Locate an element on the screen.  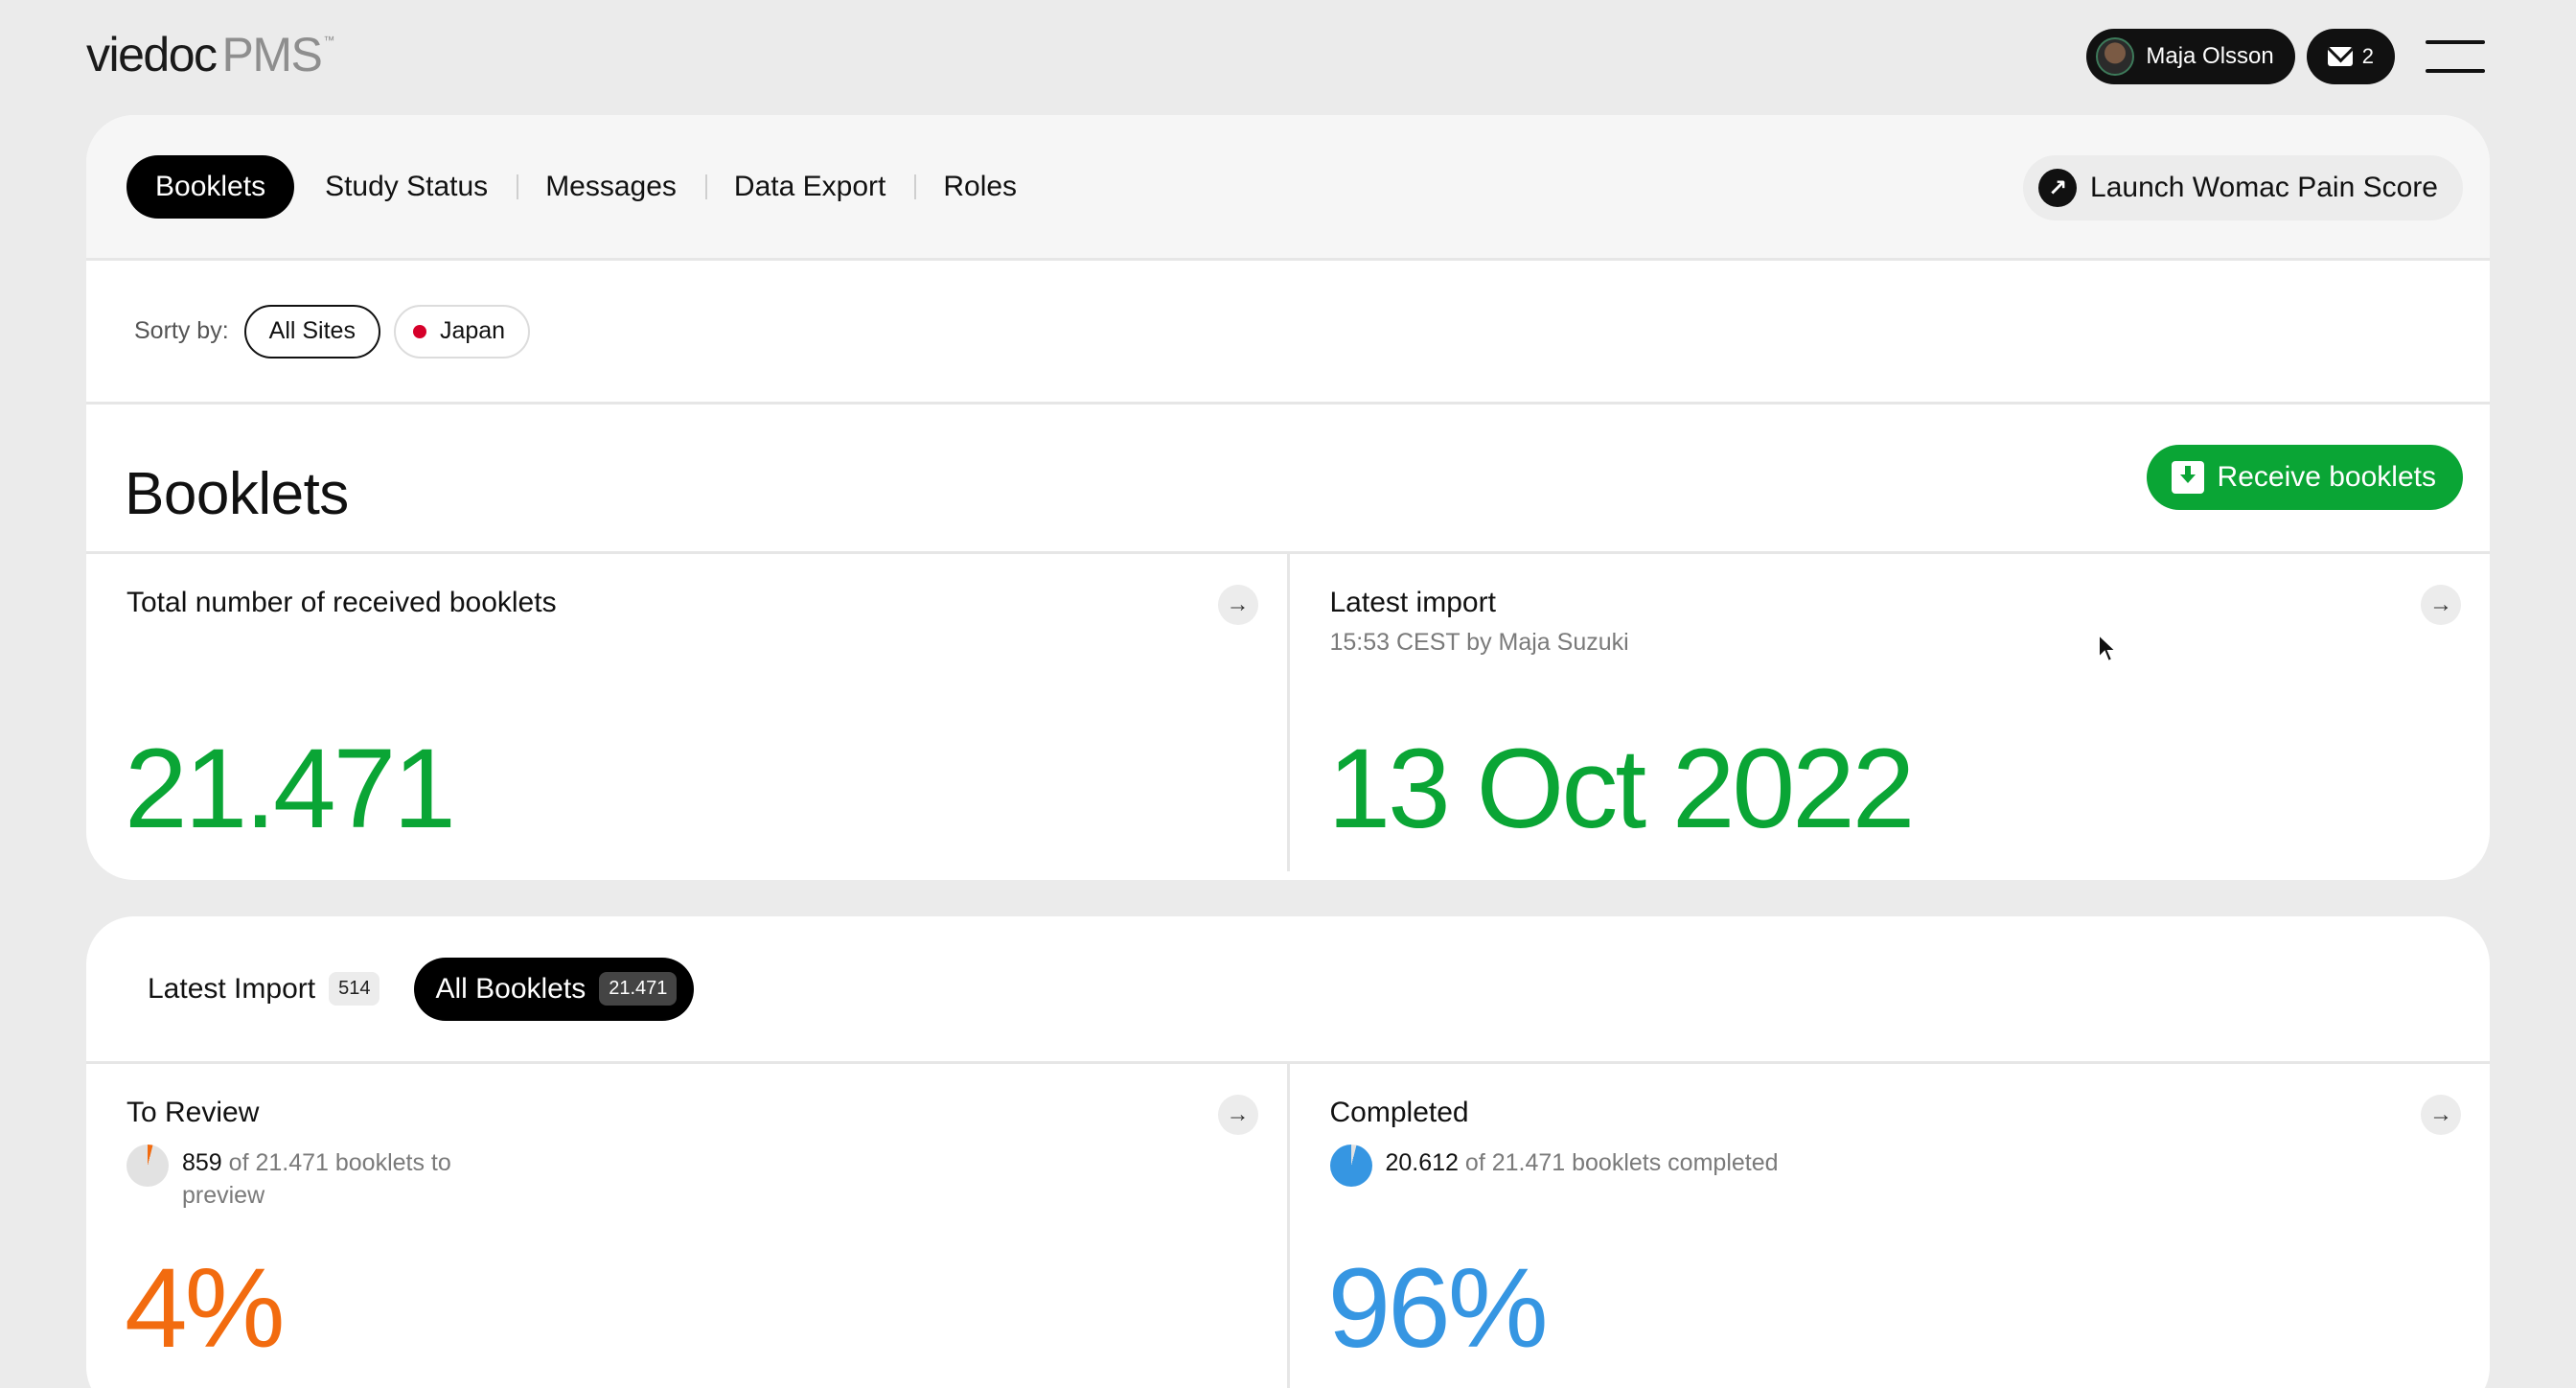
filter-all-booklets-label: All Booklets is located at coordinates (510, 989).